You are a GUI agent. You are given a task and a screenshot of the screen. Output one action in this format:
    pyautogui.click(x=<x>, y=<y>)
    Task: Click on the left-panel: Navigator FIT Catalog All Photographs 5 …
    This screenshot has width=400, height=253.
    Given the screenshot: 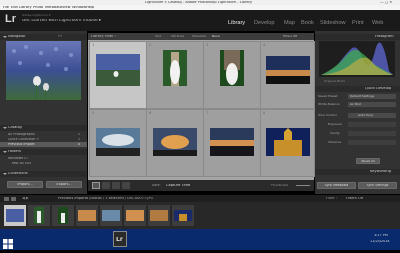 What is the action you would take?
    pyautogui.click(x=43, y=112)
    